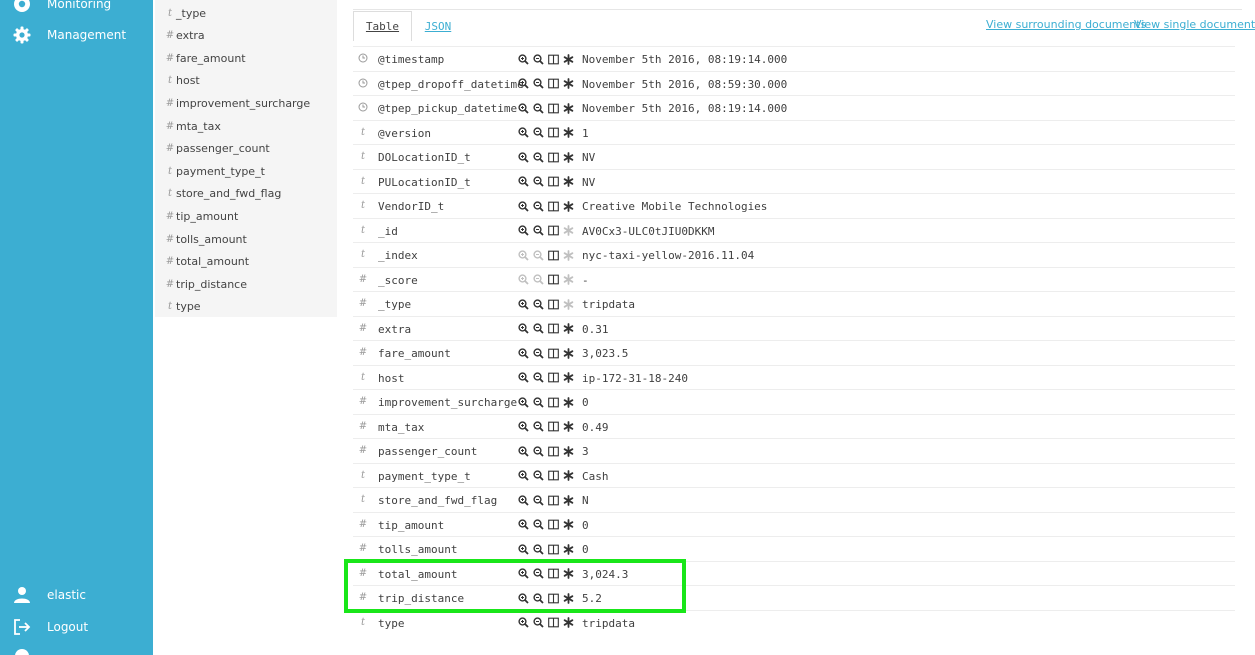 Image resolution: width=1255 pixels, height=655 pixels. Describe the element at coordinates (76, 627) in the screenshot. I see `nav-logout: Logout` at that location.